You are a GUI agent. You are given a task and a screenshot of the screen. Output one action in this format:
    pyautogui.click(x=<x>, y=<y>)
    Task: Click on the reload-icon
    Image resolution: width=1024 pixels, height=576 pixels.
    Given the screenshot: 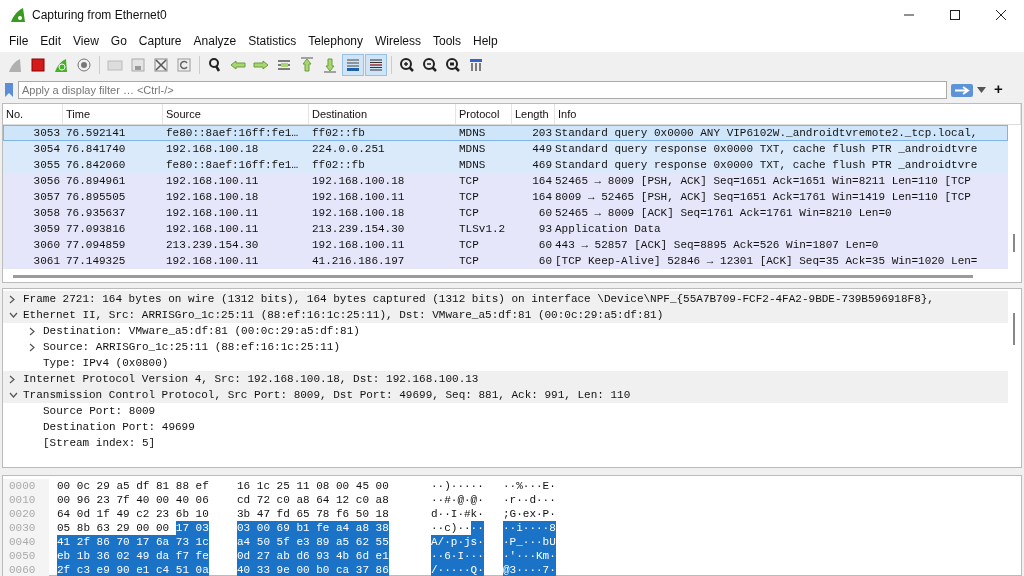 What is the action you would take?
    pyautogui.click(x=184, y=65)
    